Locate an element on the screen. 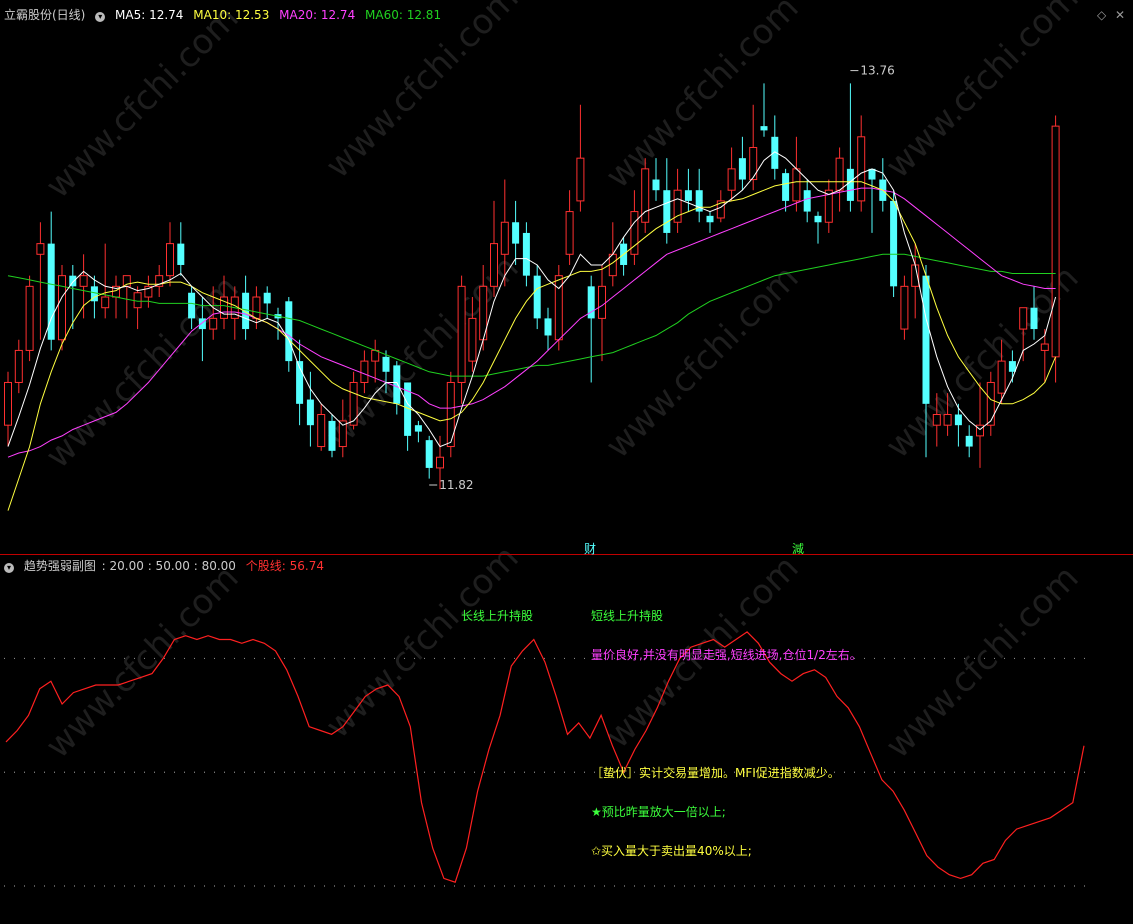 The height and width of the screenshot is (924, 1133). ma20-value: MA20: 12.74 is located at coordinates (317, 15).